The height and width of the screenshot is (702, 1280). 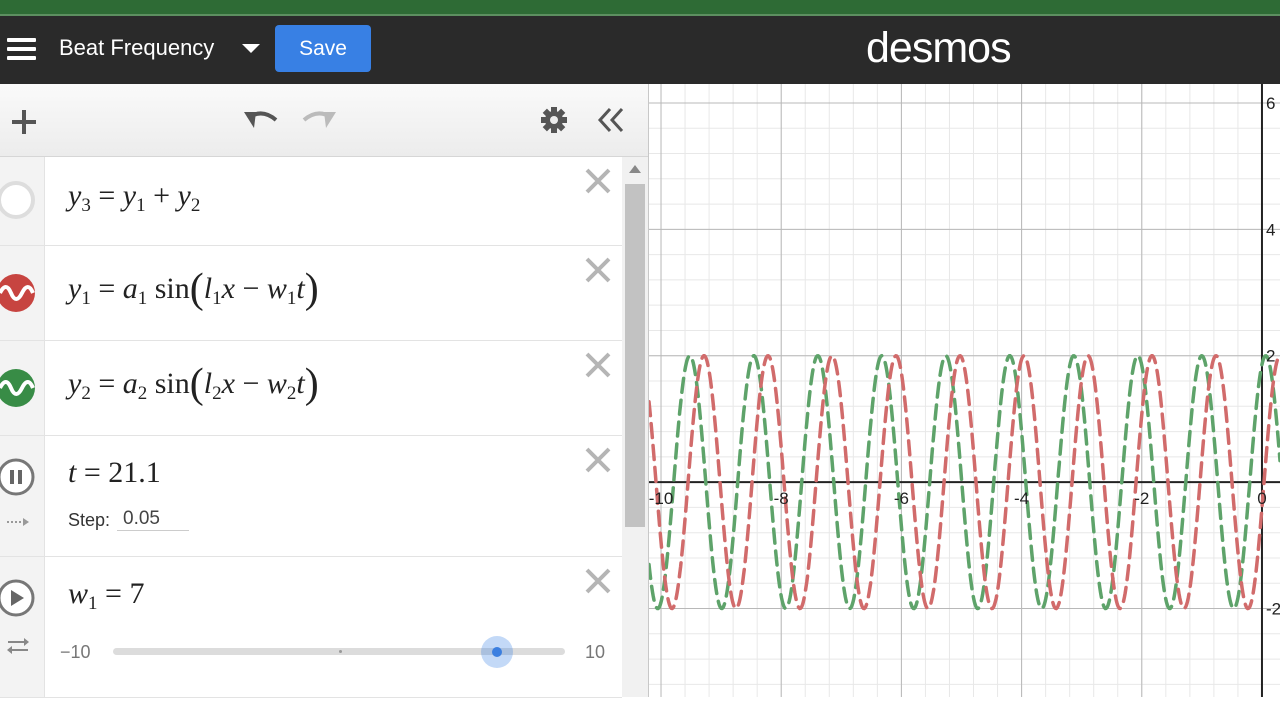 I want to click on expression-y2-math: y2 = a2 sin(l2x − w2t), so click(x=193, y=384).